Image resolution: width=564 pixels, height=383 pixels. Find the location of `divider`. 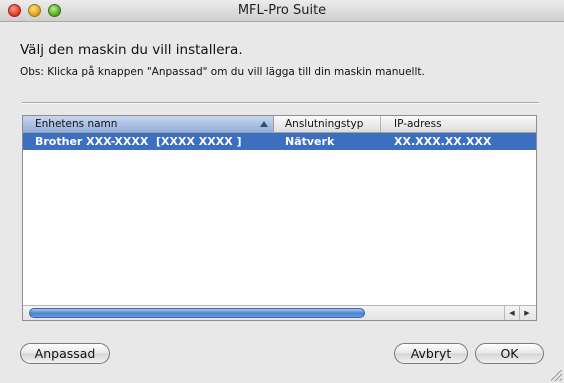

divider is located at coordinates (280, 103).